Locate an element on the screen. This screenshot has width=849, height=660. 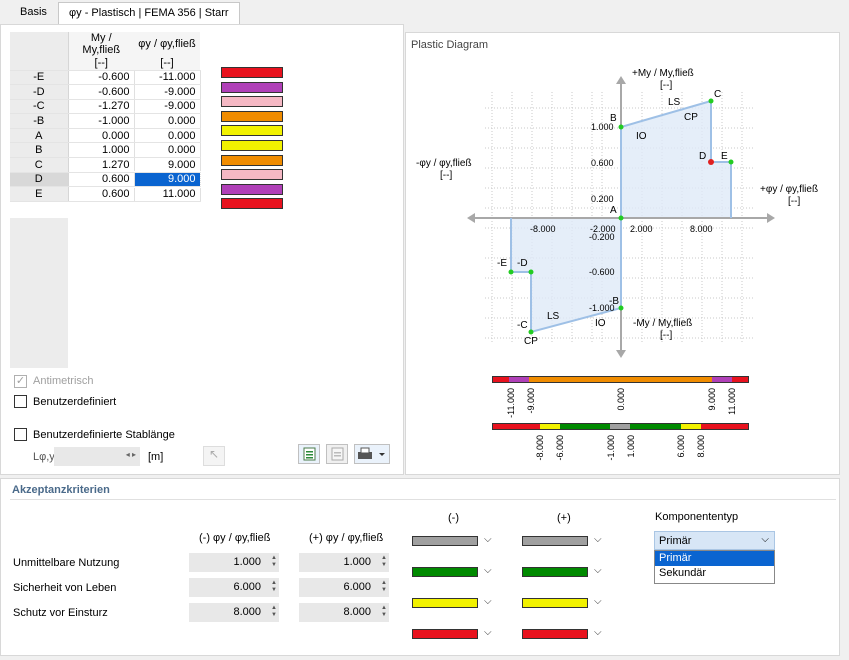
antimetrisch-checkbox: ✓ is located at coordinates (20, 381).